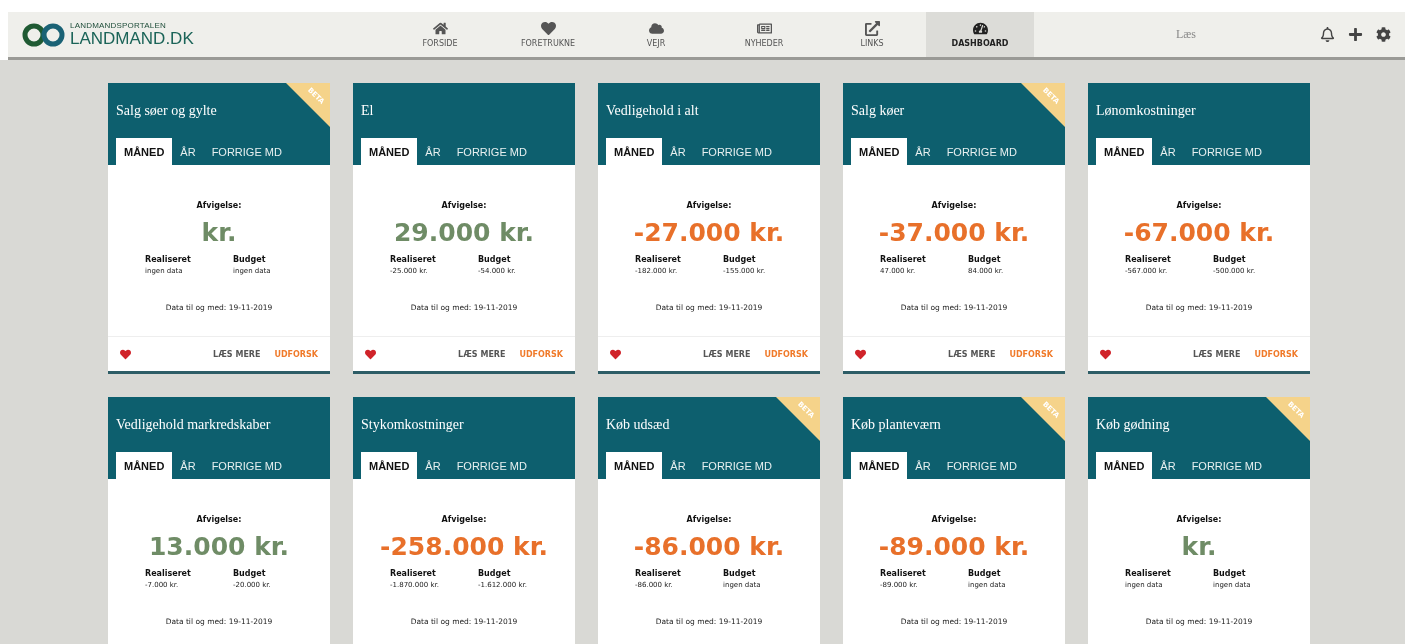  Describe the element at coordinates (954, 546) in the screenshot. I see `deviation-value: -89.000 kr.` at that location.